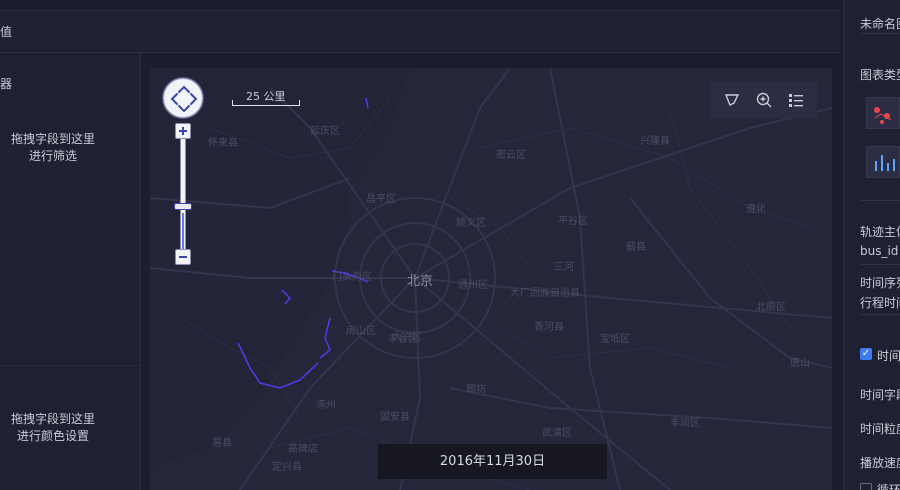 The height and width of the screenshot is (490, 900). Describe the element at coordinates (381, 199) in the screenshot. I see `place-label: 昌平区` at that location.